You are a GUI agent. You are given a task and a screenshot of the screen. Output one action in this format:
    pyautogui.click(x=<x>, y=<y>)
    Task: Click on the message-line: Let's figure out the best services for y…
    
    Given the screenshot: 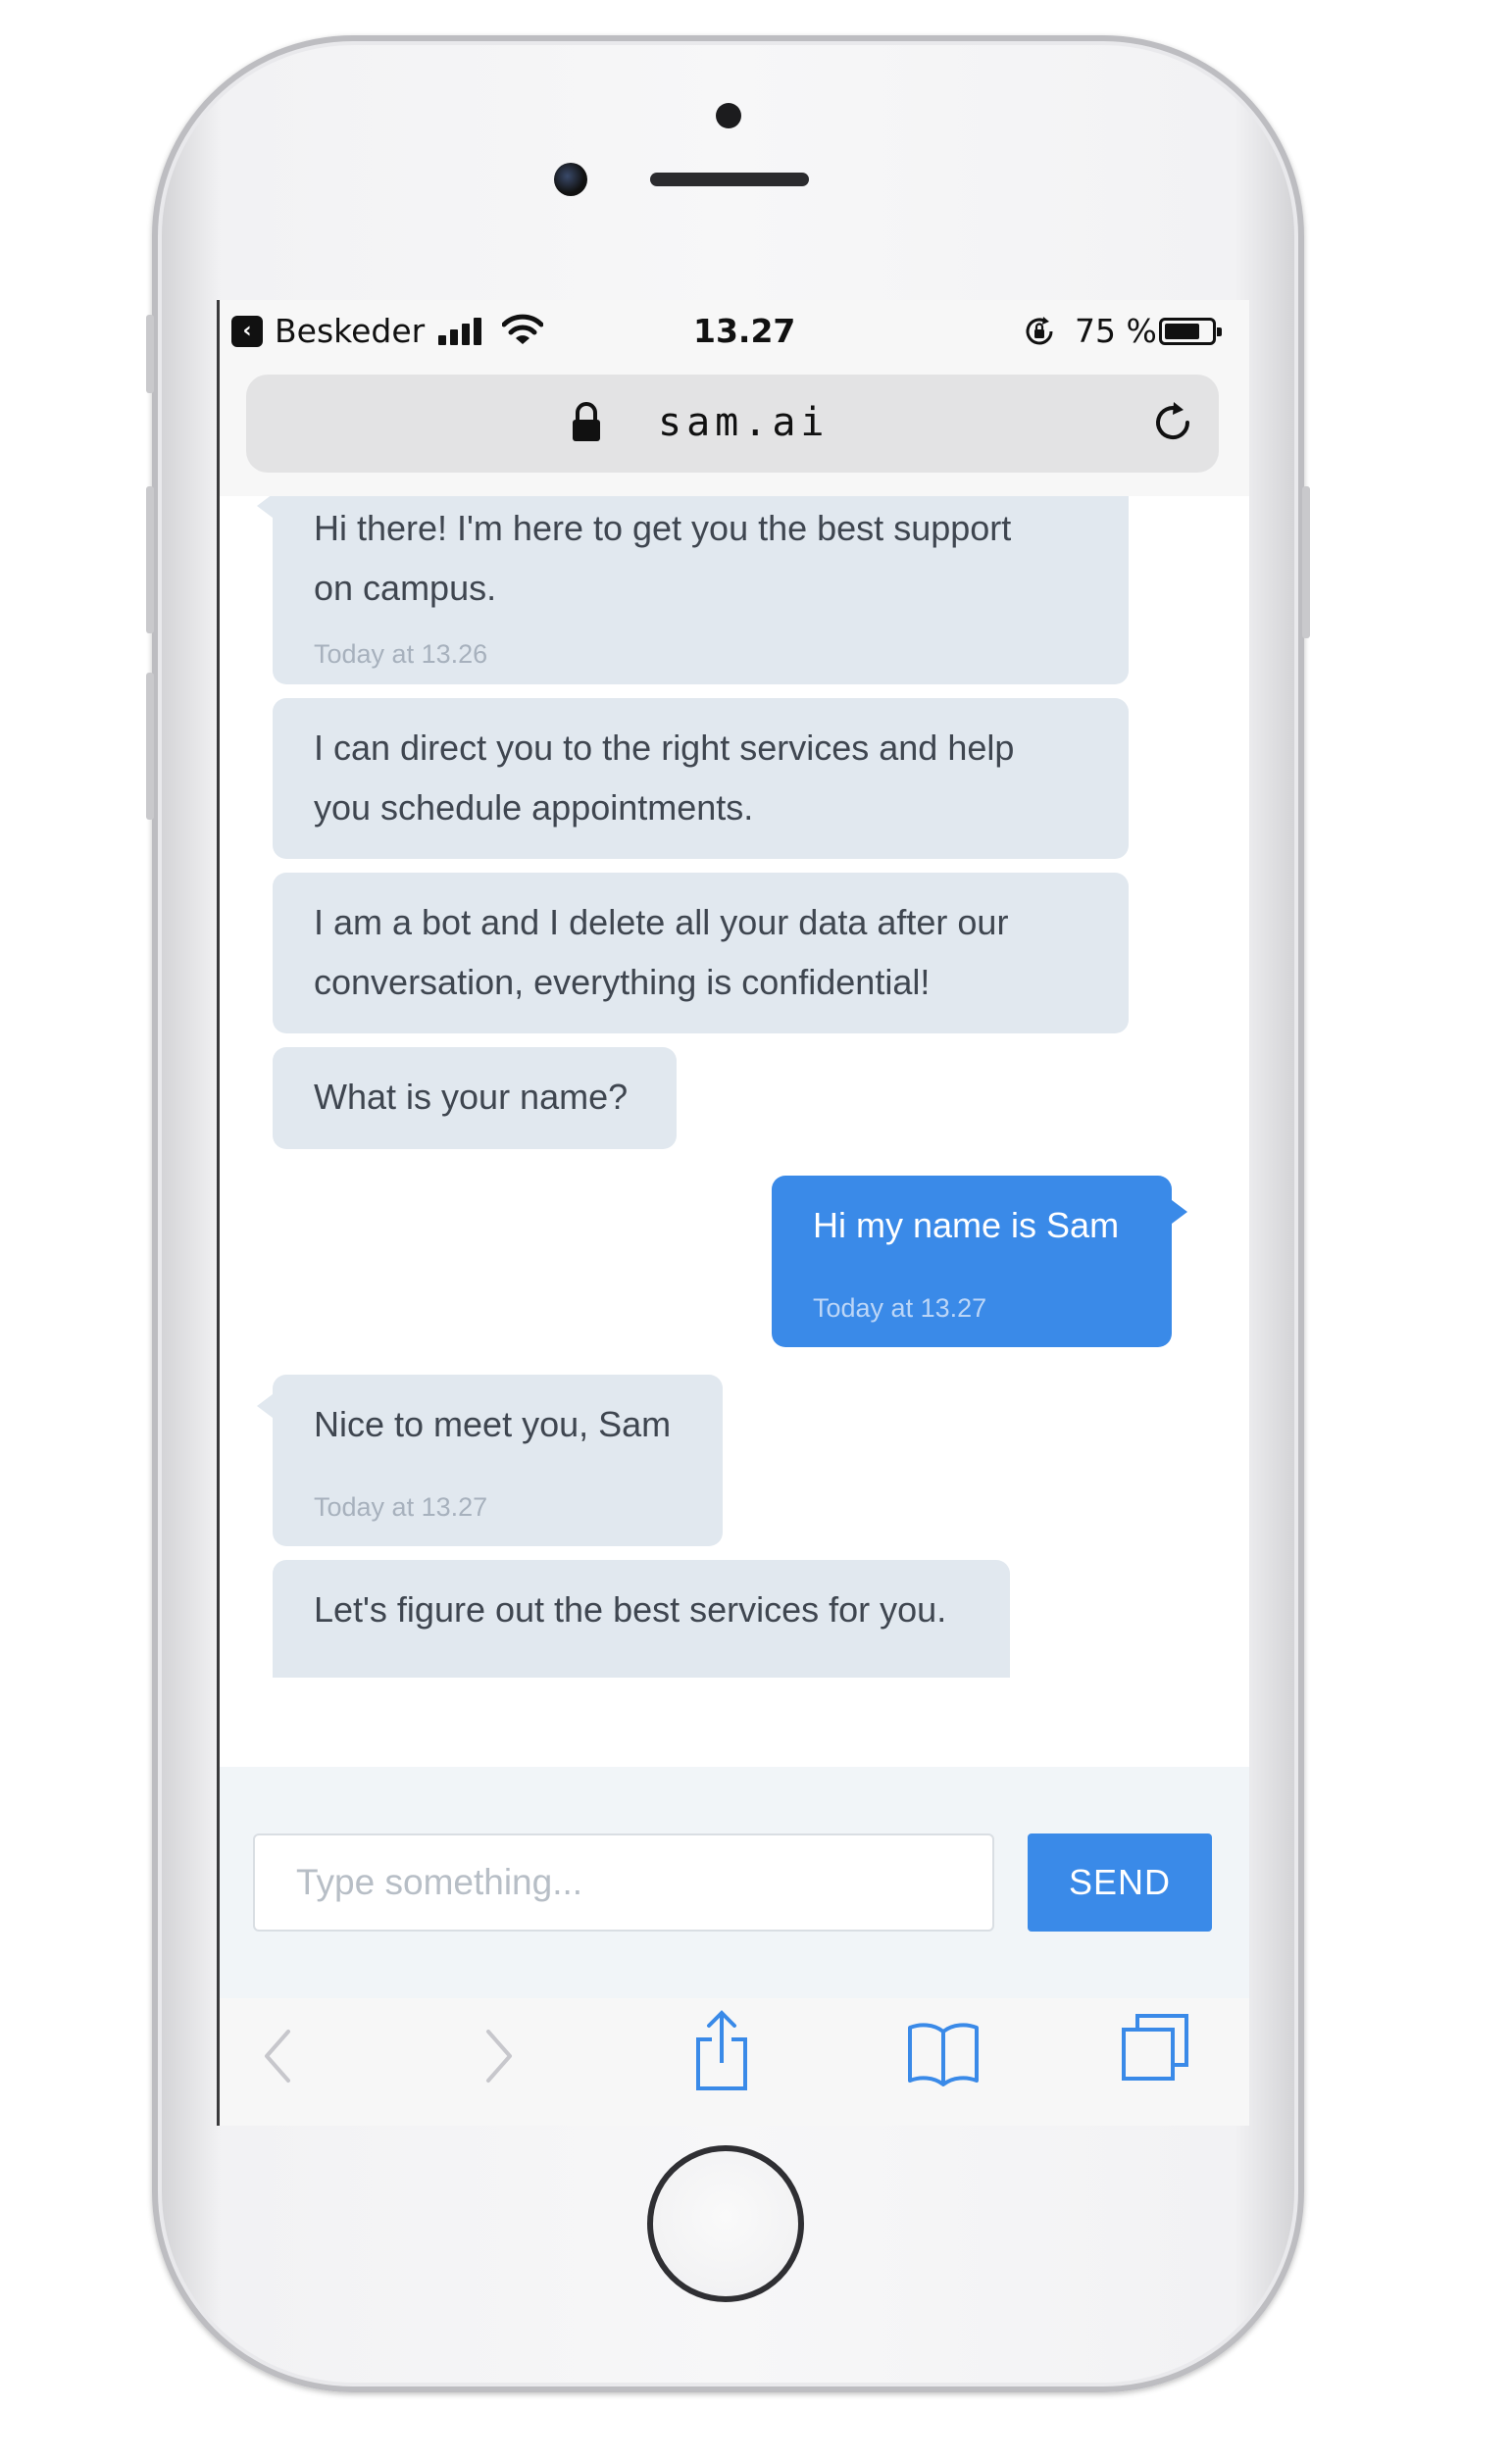 What is the action you would take?
    pyautogui.click(x=630, y=1609)
    